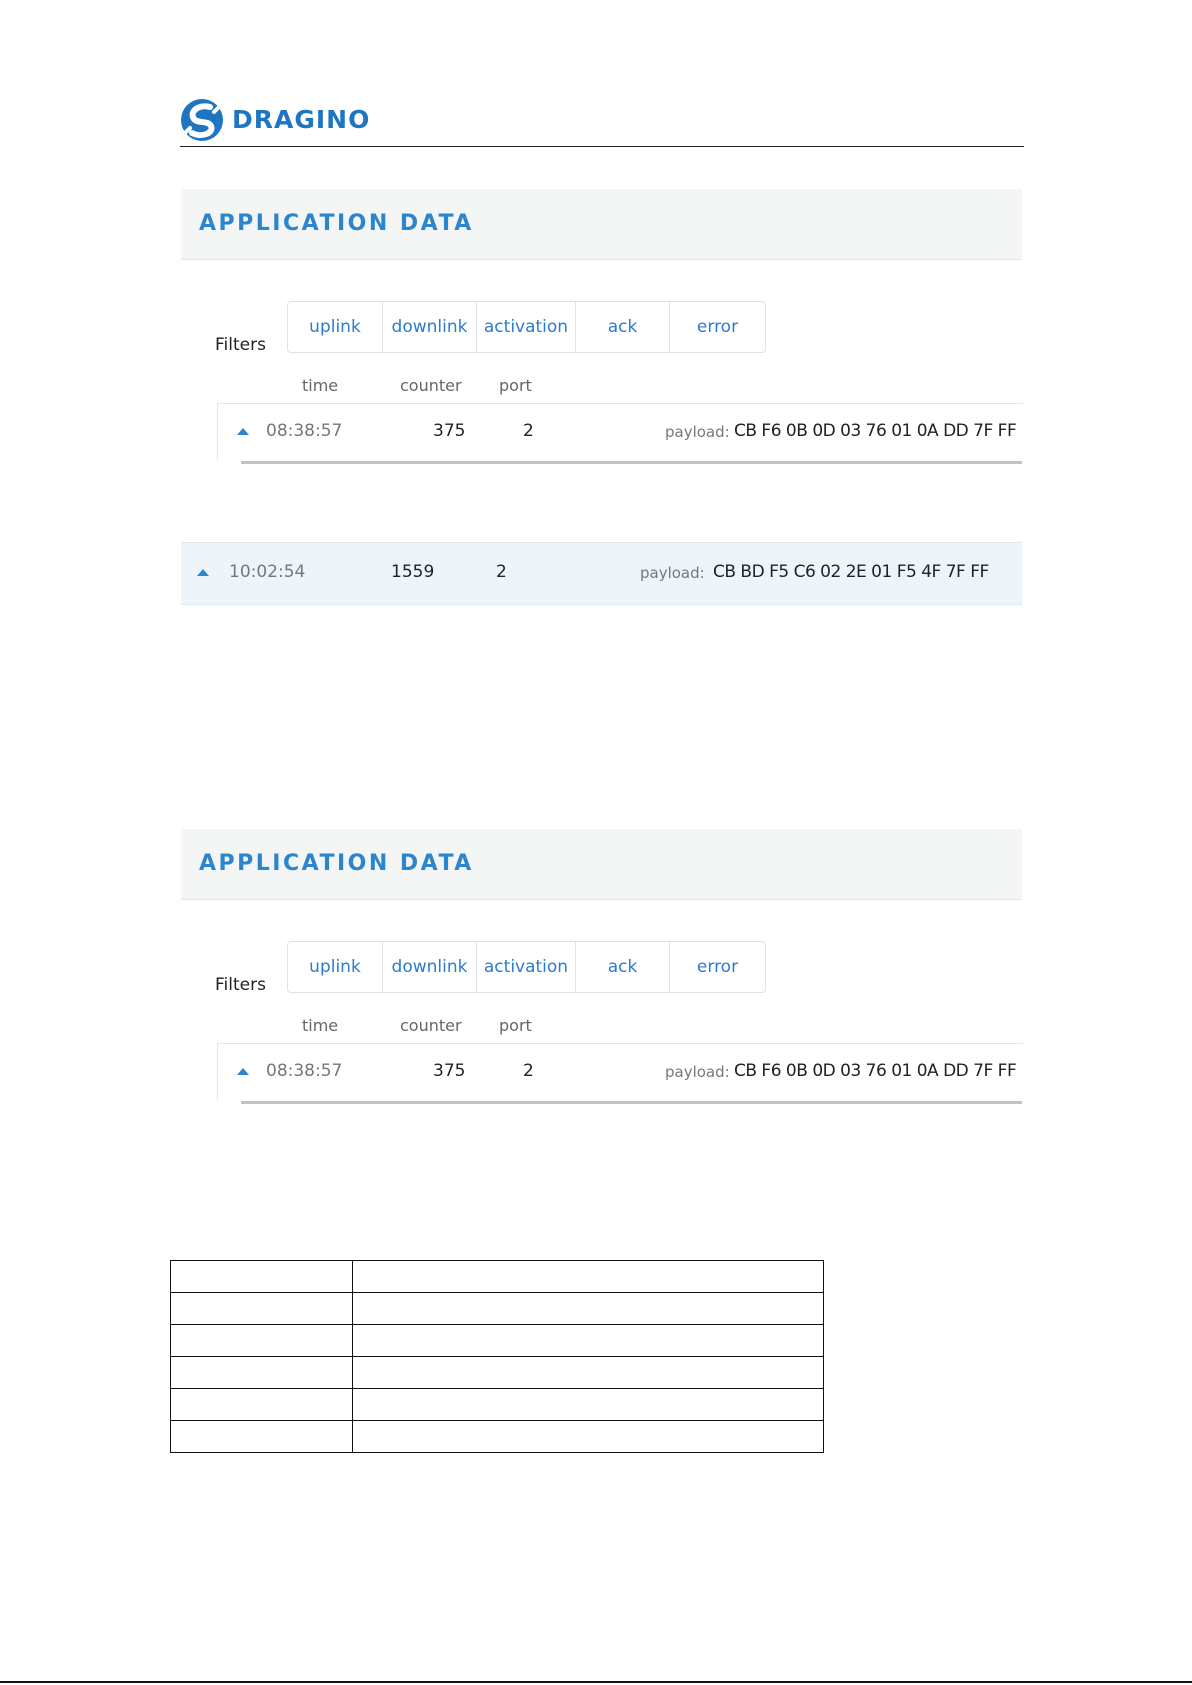  I want to click on row-counter: 1559, so click(413, 572).